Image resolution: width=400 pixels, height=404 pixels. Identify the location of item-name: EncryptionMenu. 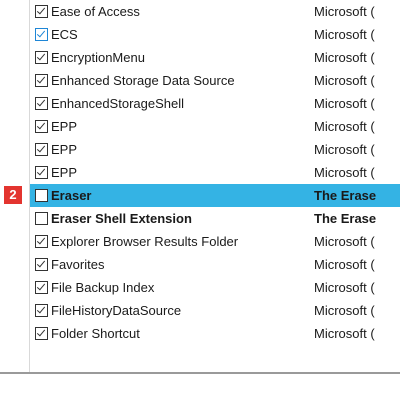
(98, 57).